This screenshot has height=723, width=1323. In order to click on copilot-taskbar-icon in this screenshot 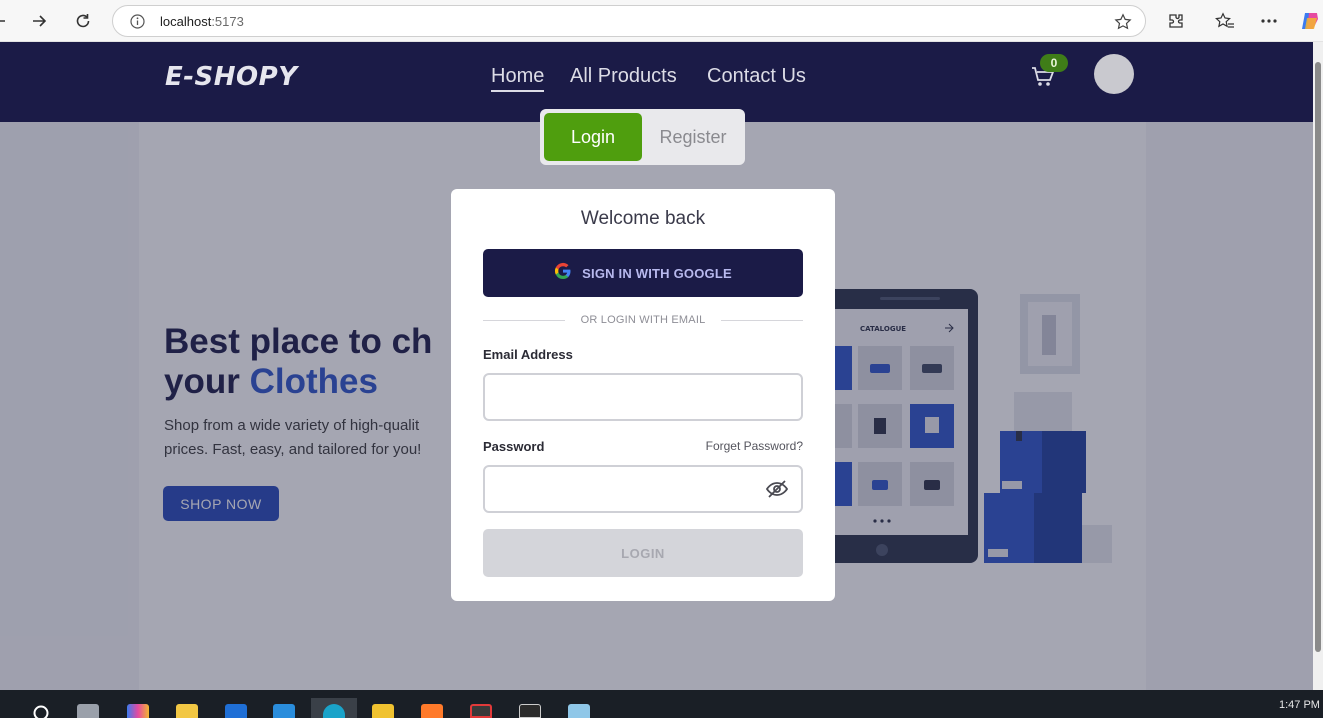, I will do `click(138, 711)`.